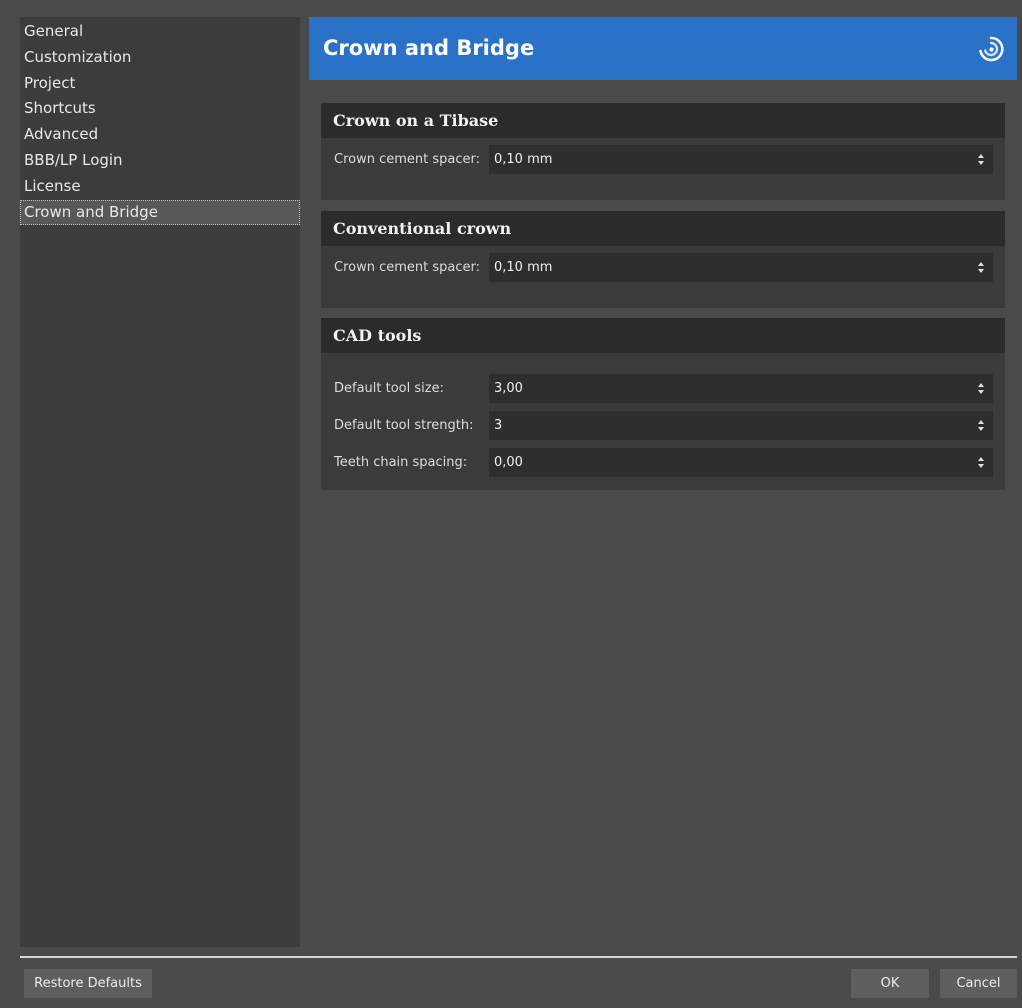  I want to click on sidebar-item-advanced: Advanced, so click(160, 135).